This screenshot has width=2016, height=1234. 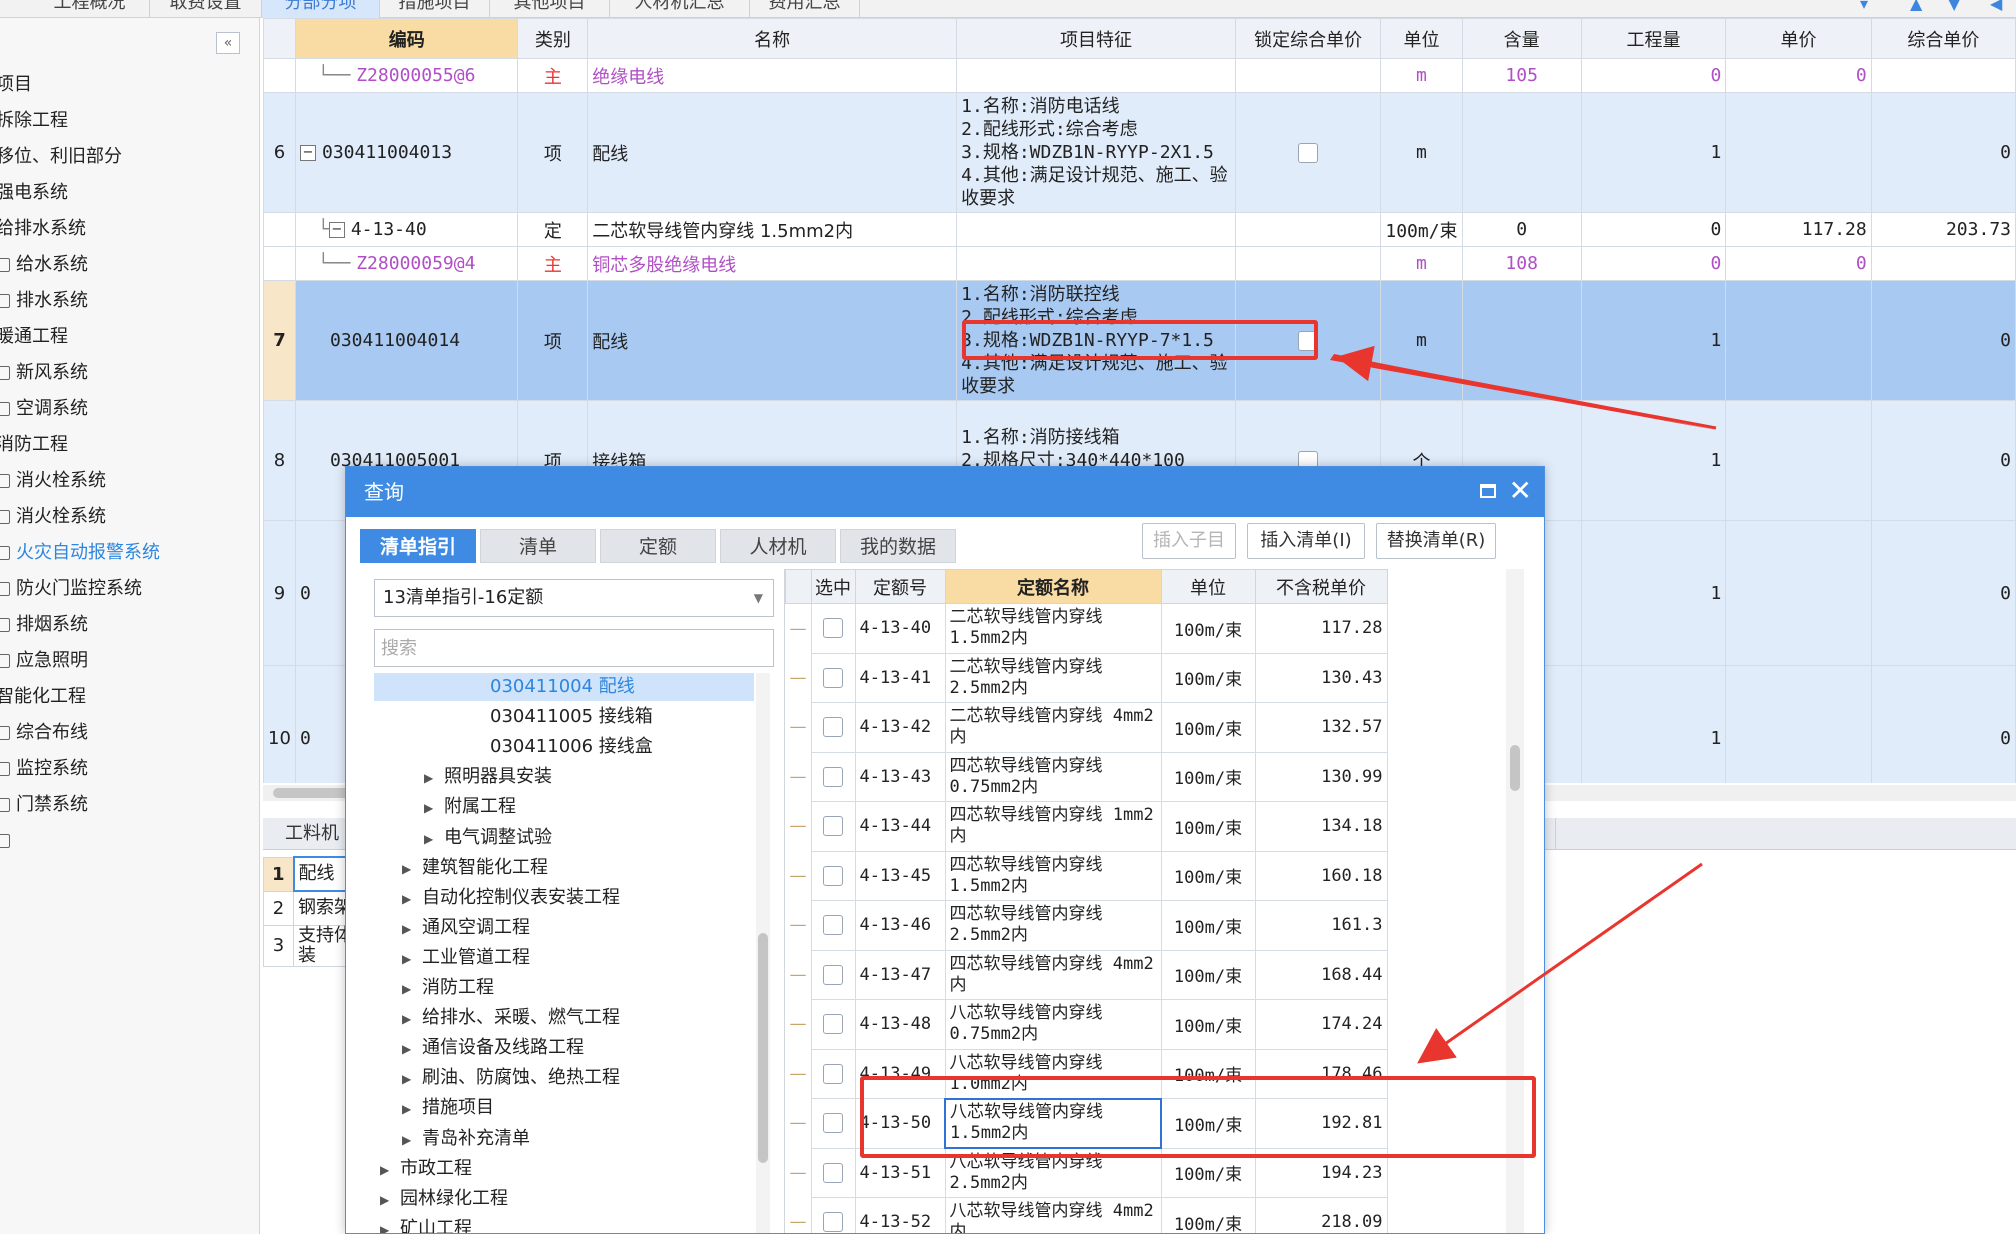 What do you see at coordinates (1053, 1024) in the screenshot?
I see `quota-name-cell: 八芯软导线管内穿线 0.75mm2内` at bounding box center [1053, 1024].